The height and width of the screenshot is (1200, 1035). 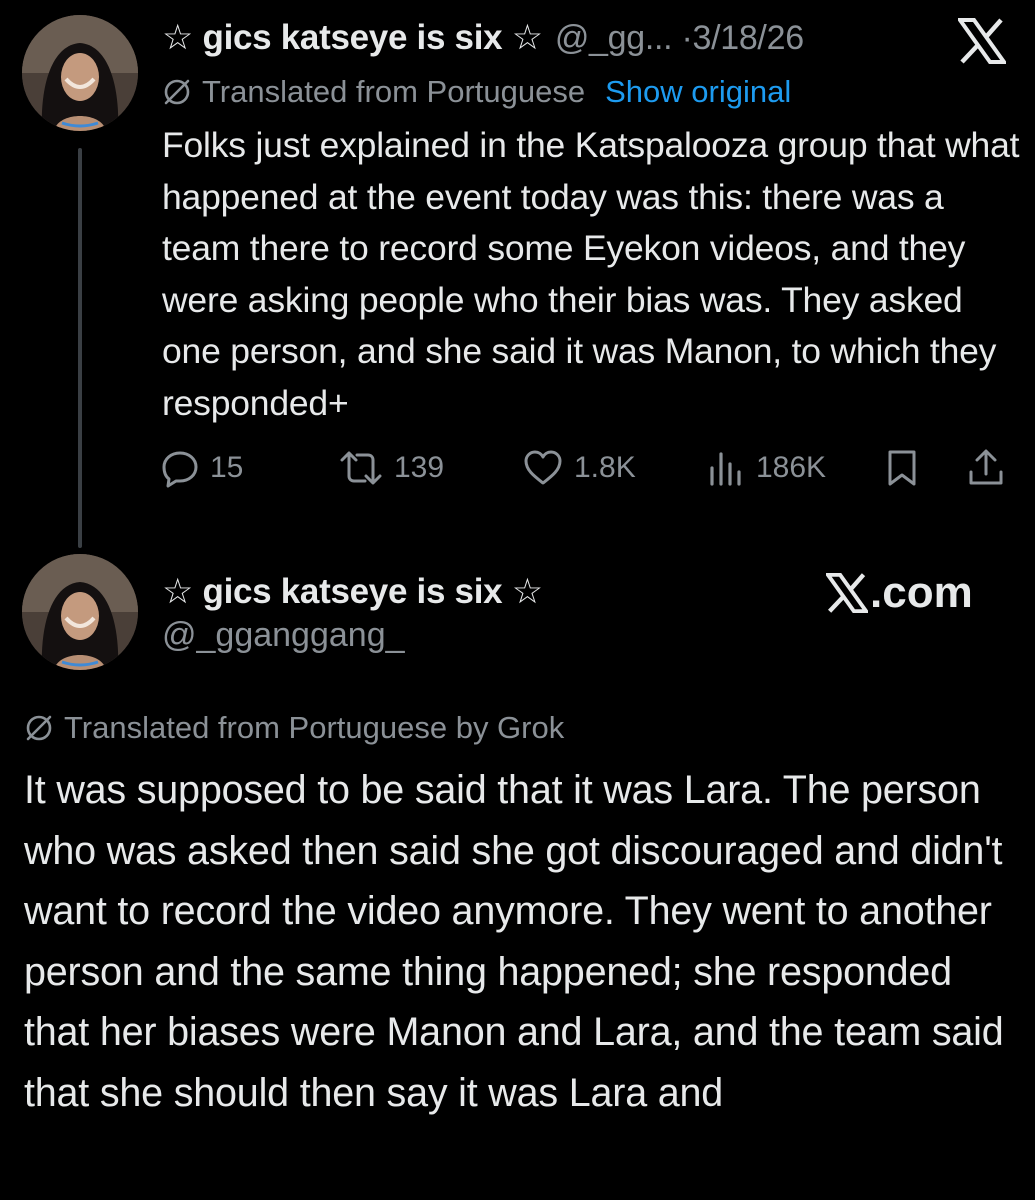 I want to click on views-button: 186K, so click(x=766, y=468).